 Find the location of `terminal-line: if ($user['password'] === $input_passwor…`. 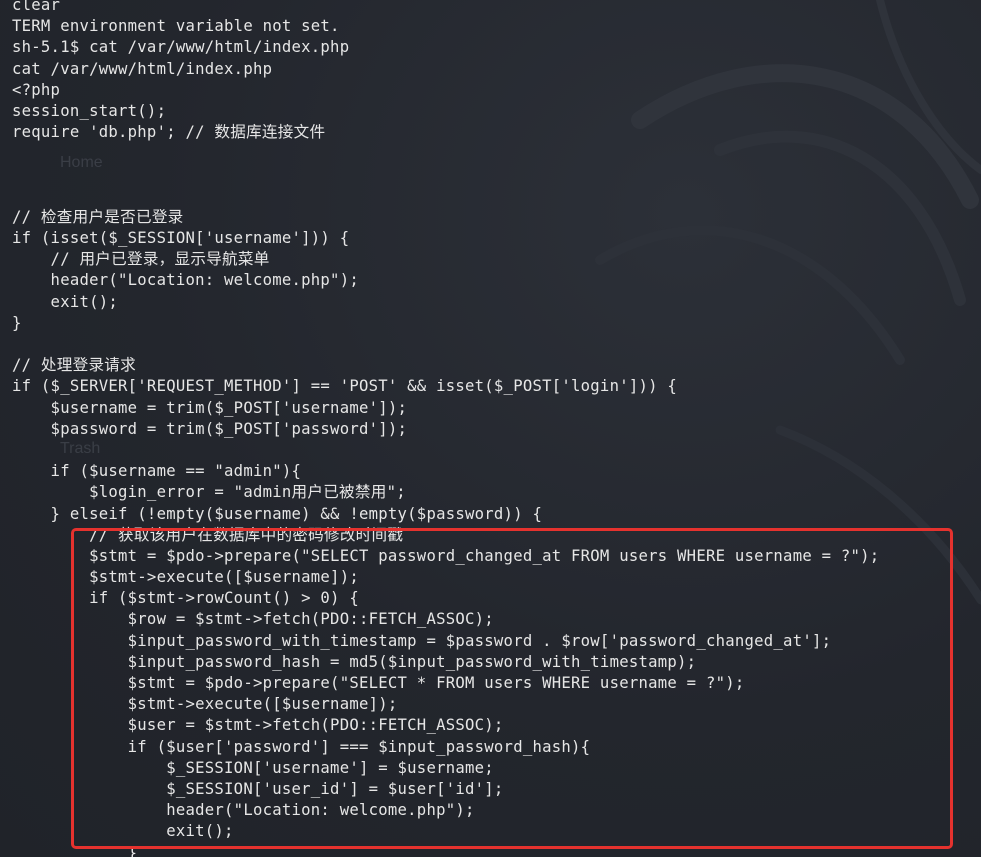

terminal-line: if ($user['password'] === $input_passwor… is located at coordinates (301, 746).